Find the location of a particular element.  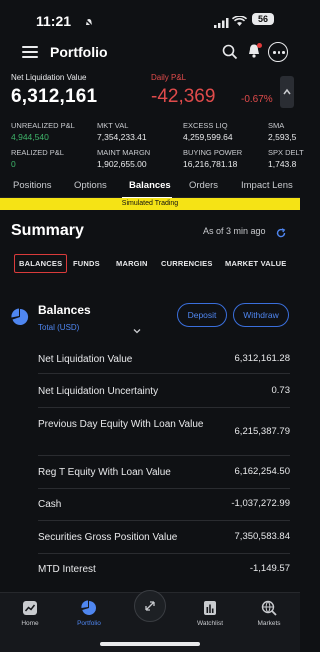

nav-watchlist-label: Watchlist is located at coordinates (210, 623).